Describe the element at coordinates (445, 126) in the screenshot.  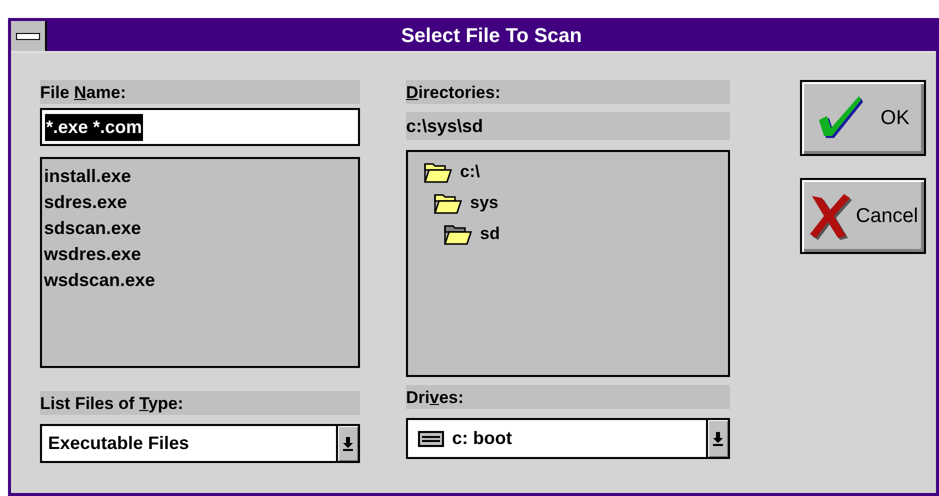
I see `current-path: c:\sys\sd` at that location.